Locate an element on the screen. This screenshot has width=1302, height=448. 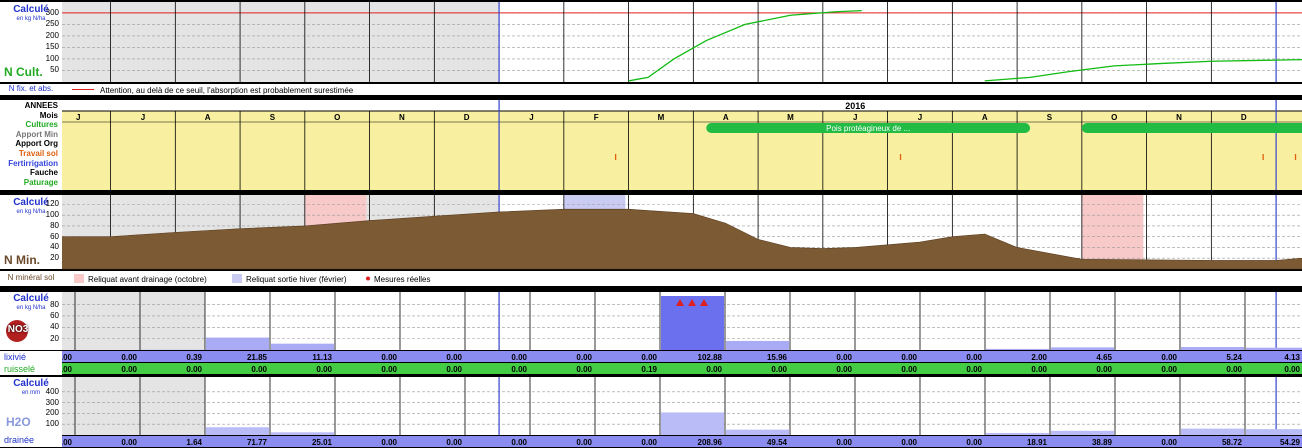
bar-tick-label: 100 is located at coordinates (52, 424).